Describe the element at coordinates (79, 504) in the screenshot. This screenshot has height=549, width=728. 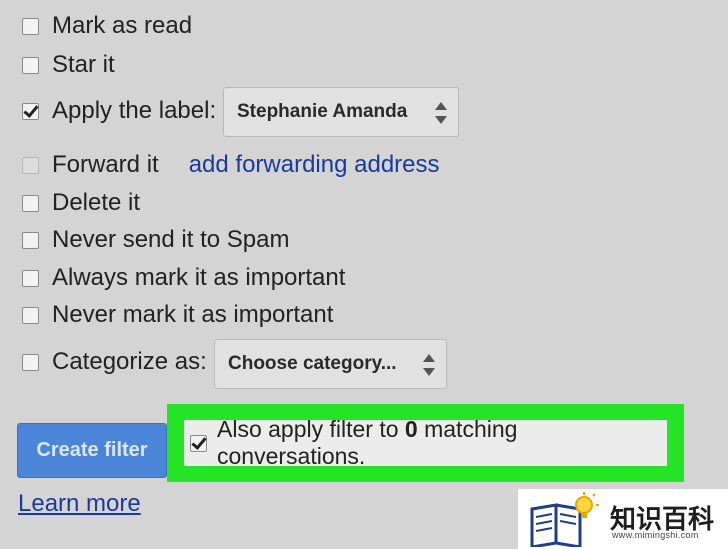
I see `learn-more-link: Learn more` at that location.